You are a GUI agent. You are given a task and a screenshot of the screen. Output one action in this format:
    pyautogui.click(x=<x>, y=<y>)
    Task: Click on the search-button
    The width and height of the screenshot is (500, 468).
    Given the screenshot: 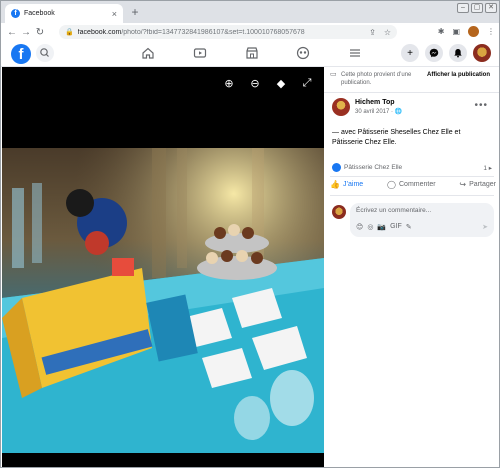 What is the action you would take?
    pyautogui.click(x=45, y=53)
    